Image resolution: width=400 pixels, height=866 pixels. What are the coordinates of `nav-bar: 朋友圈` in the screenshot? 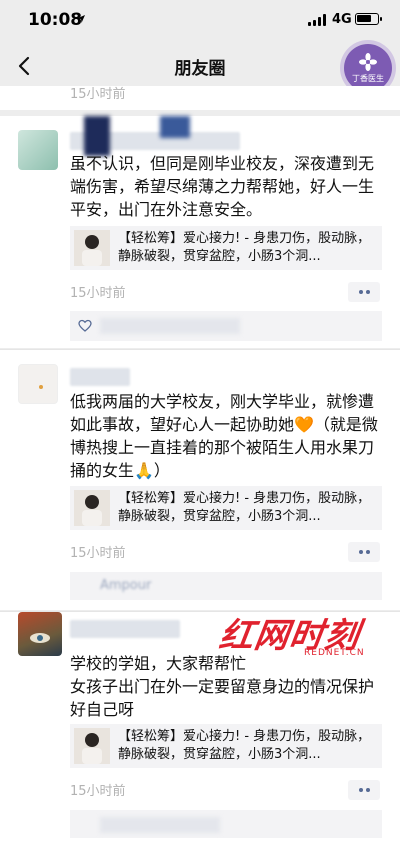 It's located at (200, 66).